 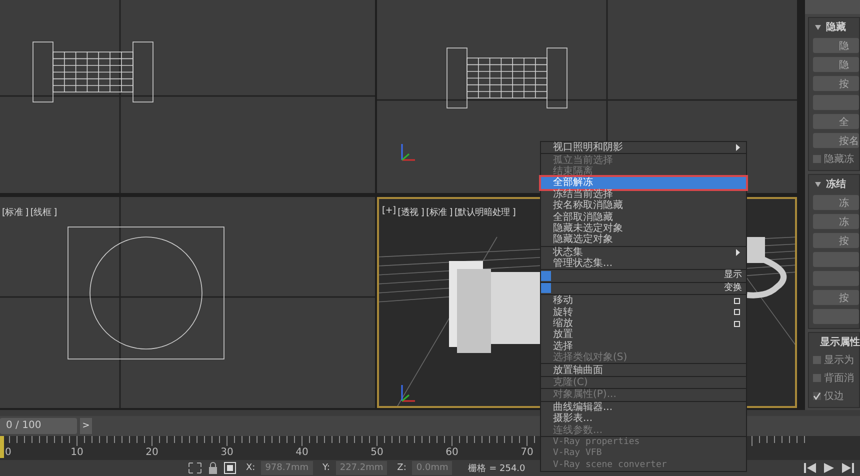 I want to click on frame-number: 60, so click(x=452, y=452).